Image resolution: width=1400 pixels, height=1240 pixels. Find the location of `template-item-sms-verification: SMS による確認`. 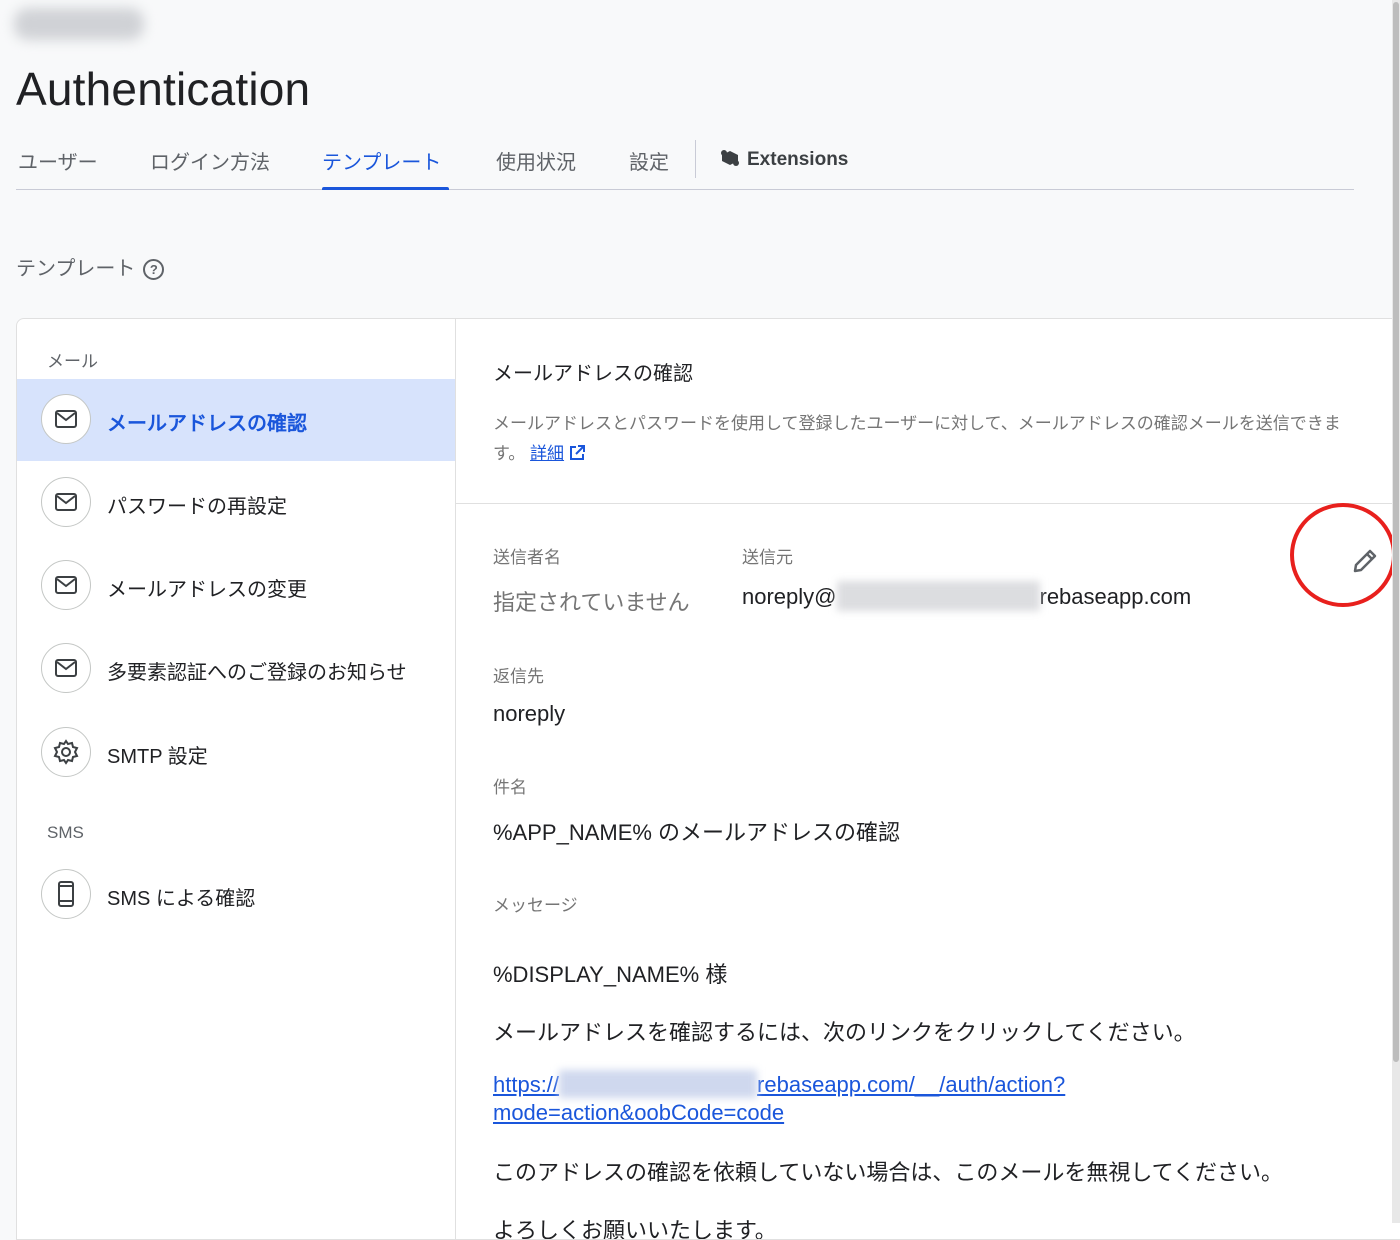

template-item-sms-verification: SMS による確認 is located at coordinates (236, 895).